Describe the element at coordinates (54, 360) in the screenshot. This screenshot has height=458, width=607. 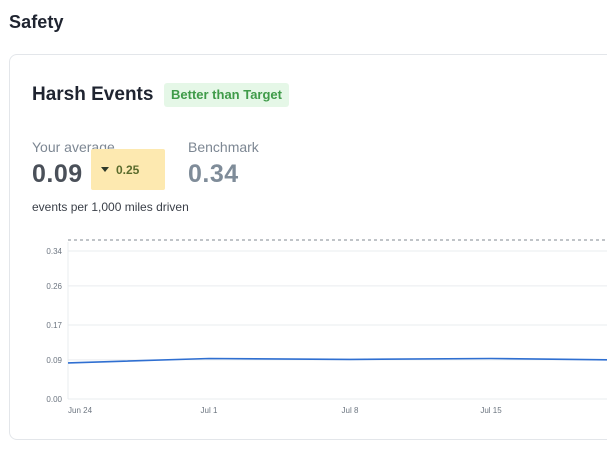
I see `y-tick-label: 0.09` at that location.